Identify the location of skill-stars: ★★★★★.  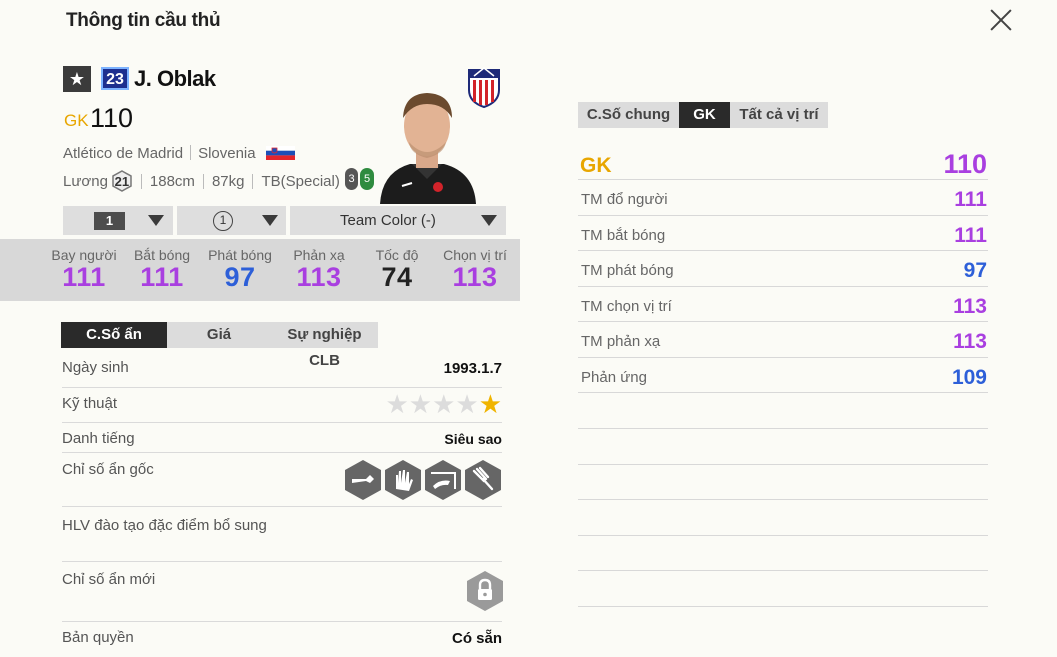
(443, 404).